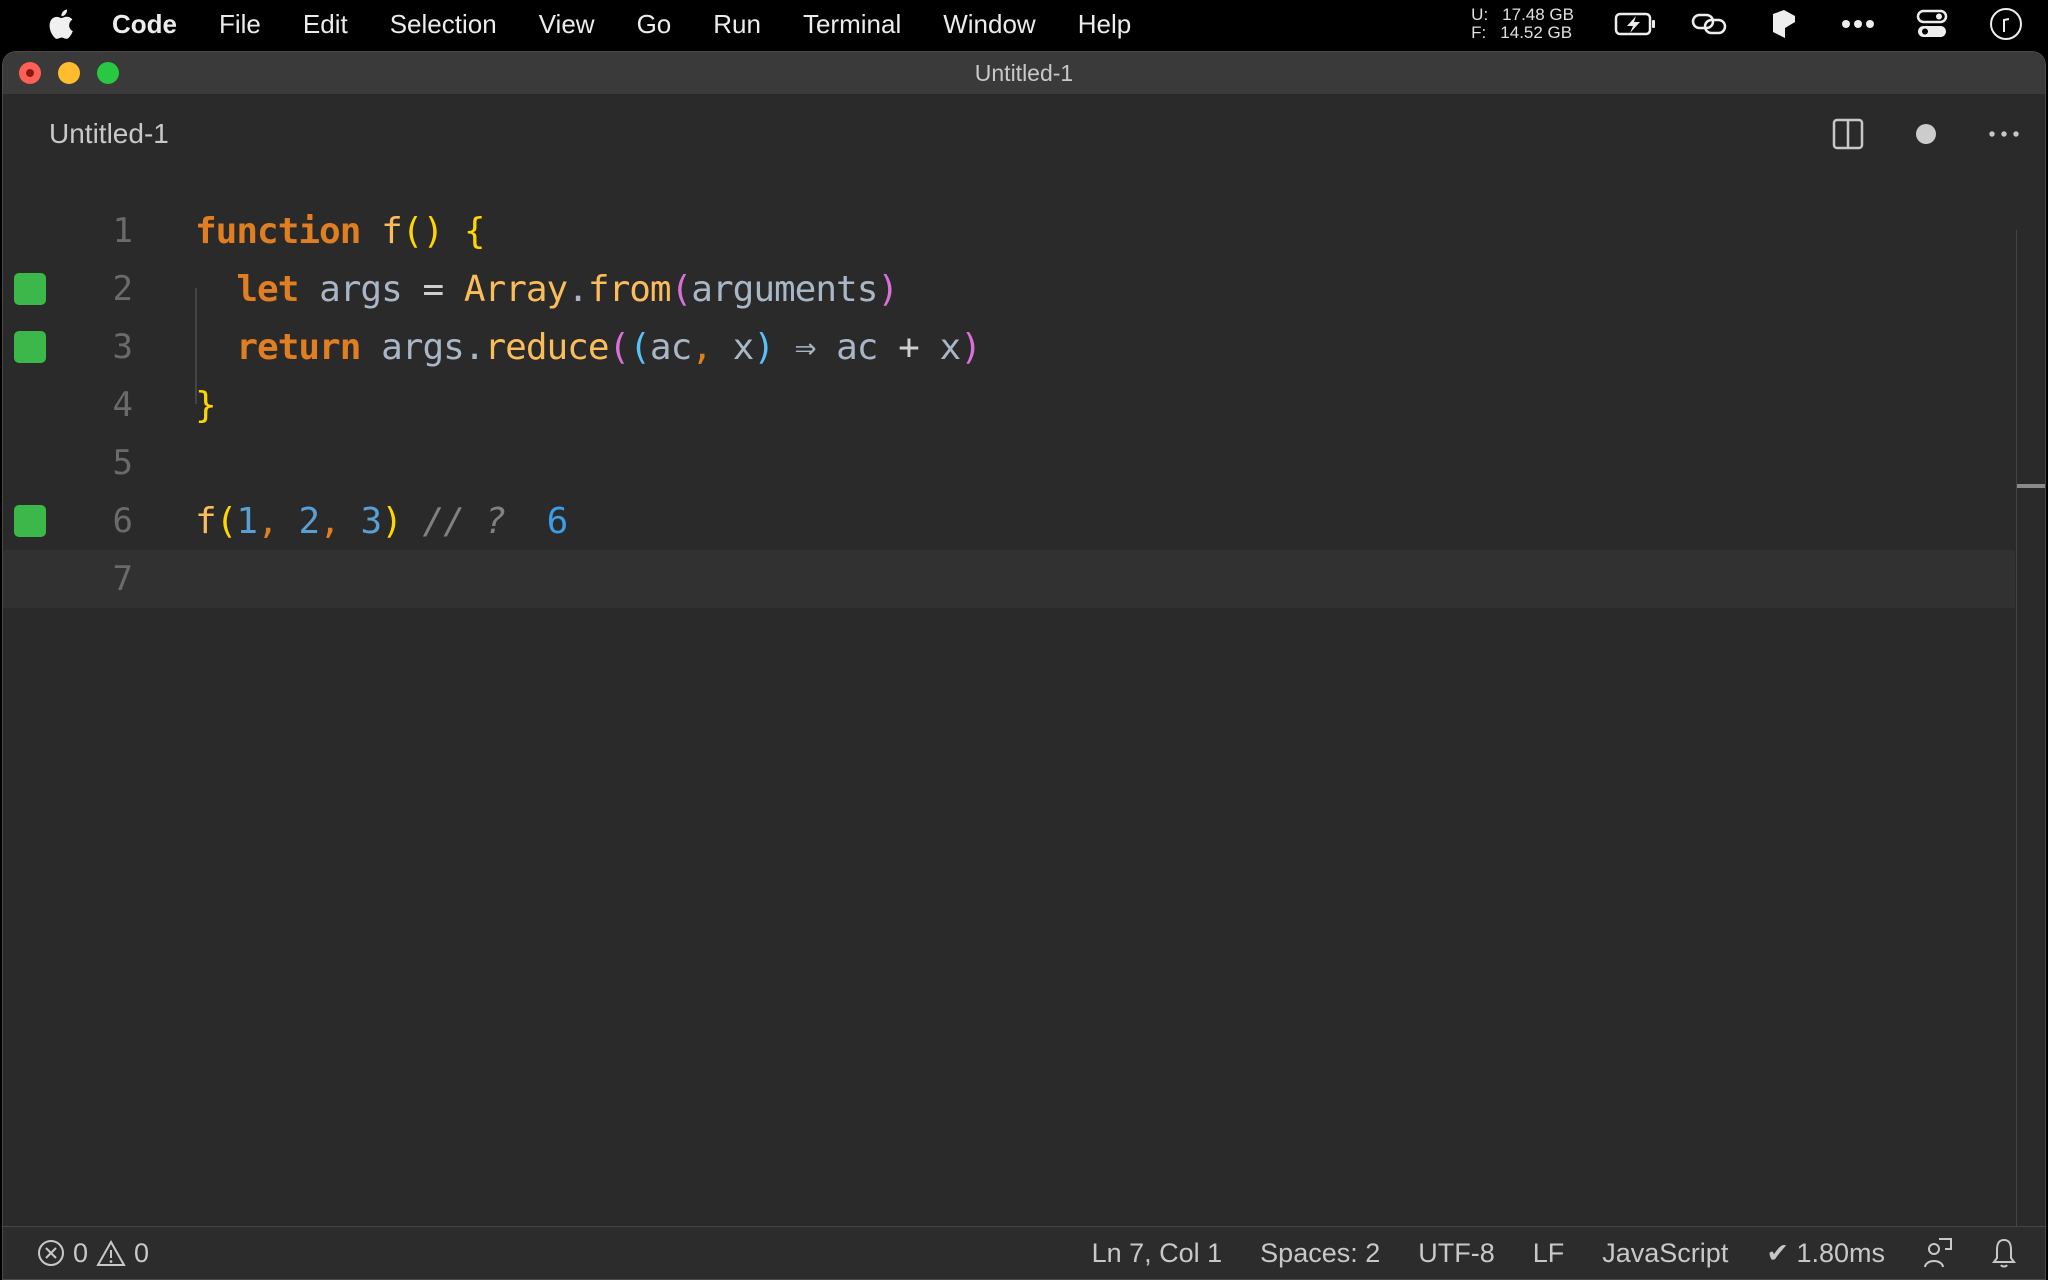  What do you see at coordinates (93, 1253) in the screenshot?
I see `problems-indicator: 0 0` at bounding box center [93, 1253].